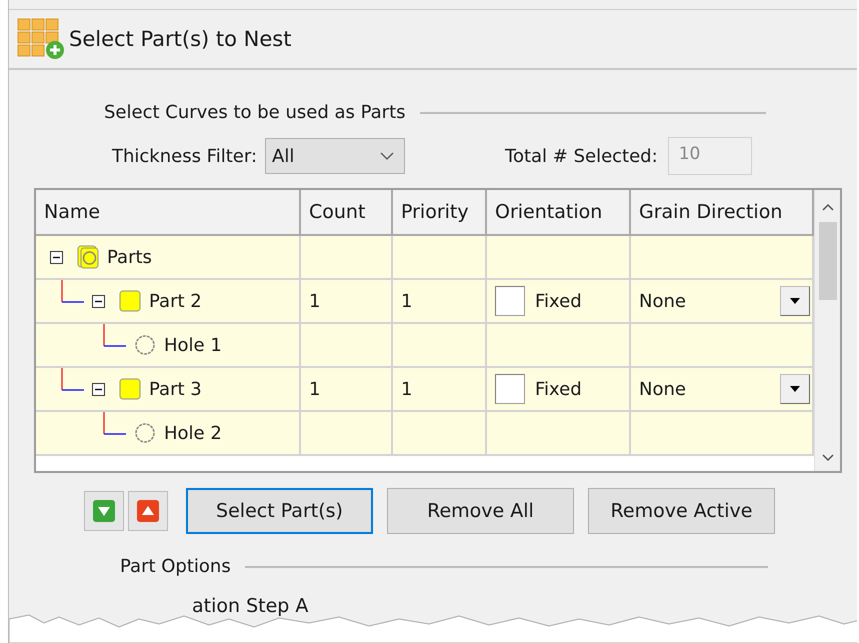 The width and height of the screenshot is (859, 643). I want to click on row-label: Part 3, so click(175, 389).